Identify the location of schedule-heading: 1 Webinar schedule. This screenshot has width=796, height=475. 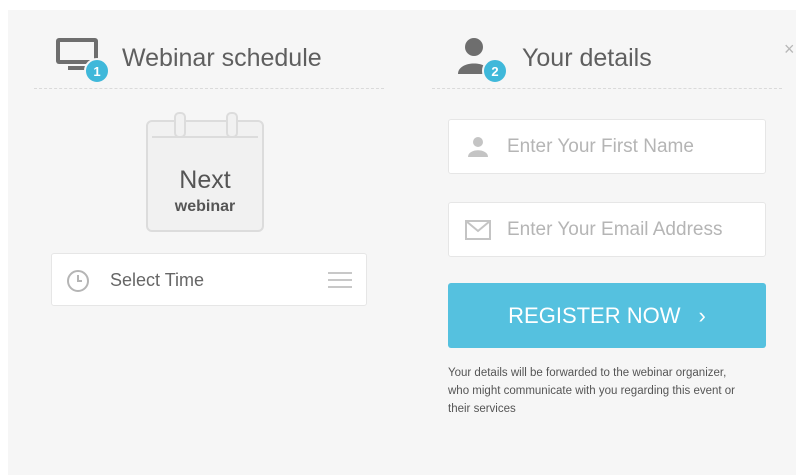
(188, 60).